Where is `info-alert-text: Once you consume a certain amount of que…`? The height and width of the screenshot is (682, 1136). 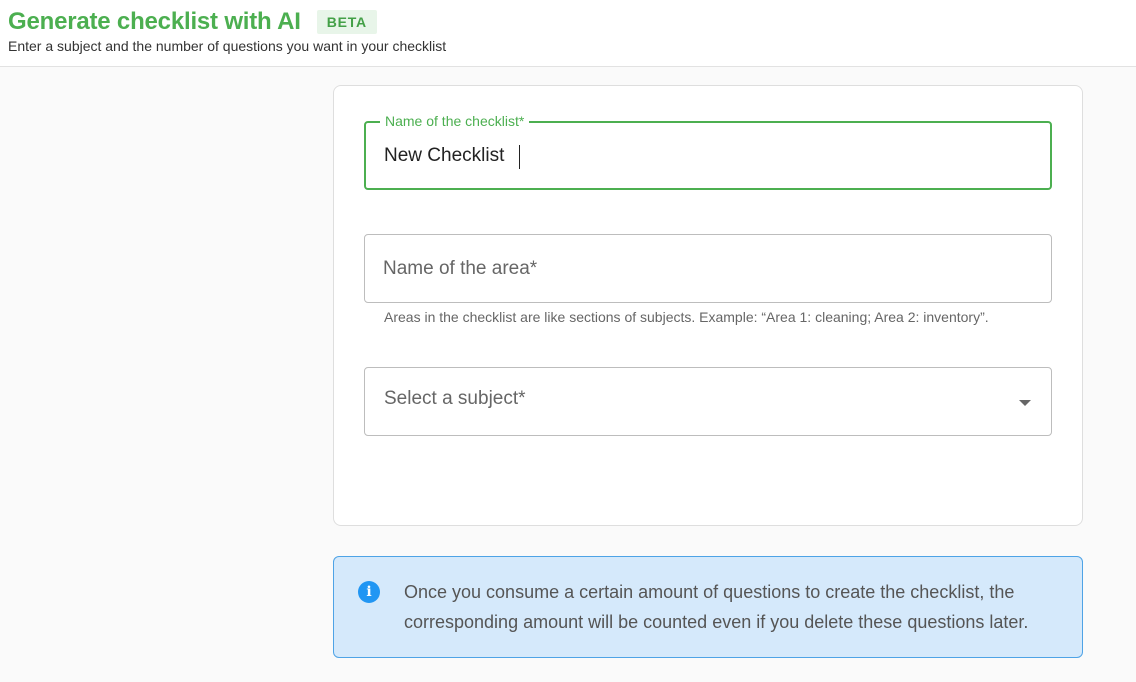 info-alert-text: Once you consume a certain amount of que… is located at coordinates (716, 607).